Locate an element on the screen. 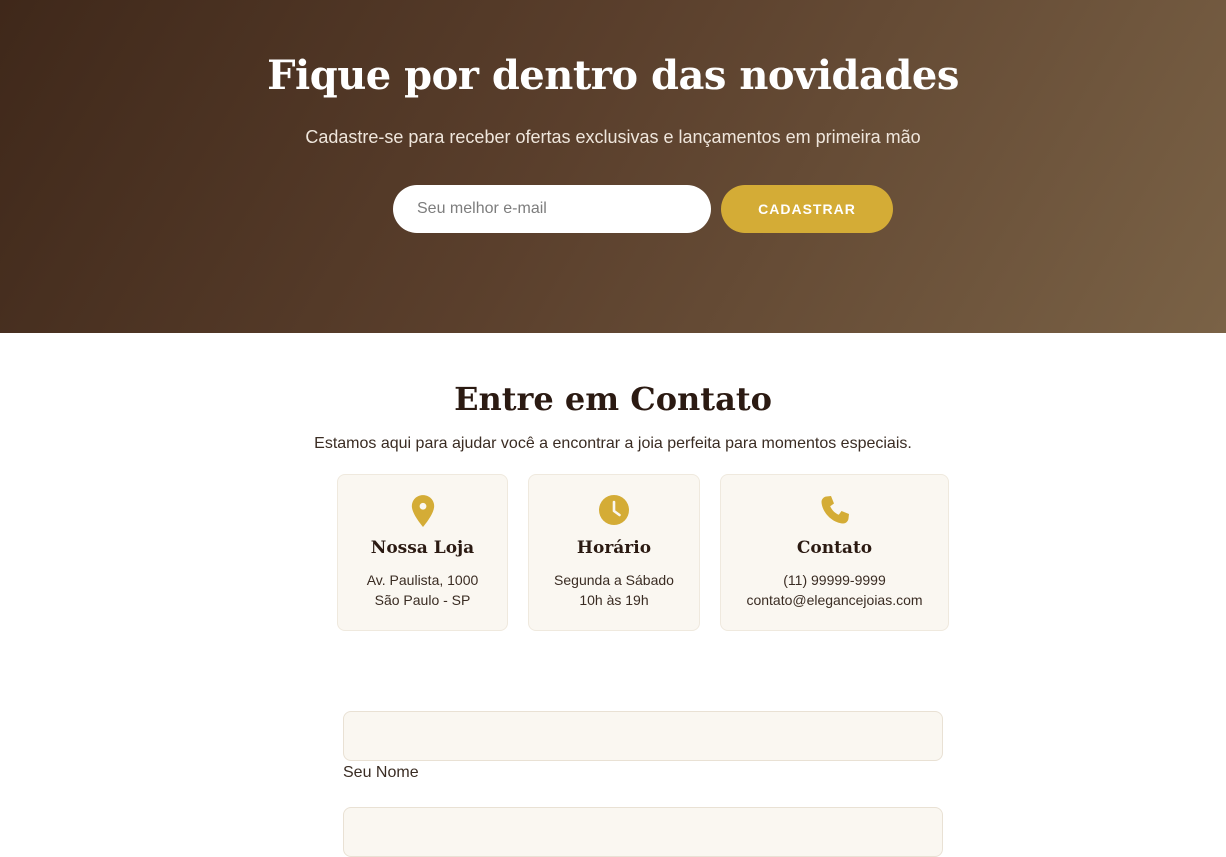 The image size is (1226, 857). email-input is located at coordinates (552, 209).